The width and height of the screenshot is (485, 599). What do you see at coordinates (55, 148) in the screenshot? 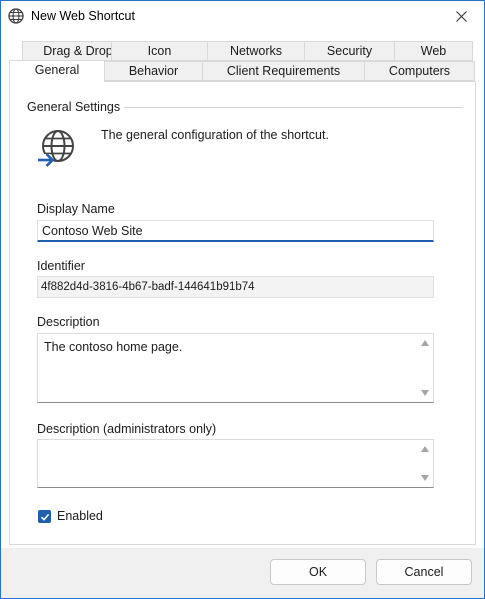
I see `globe-arrow-icon` at bounding box center [55, 148].